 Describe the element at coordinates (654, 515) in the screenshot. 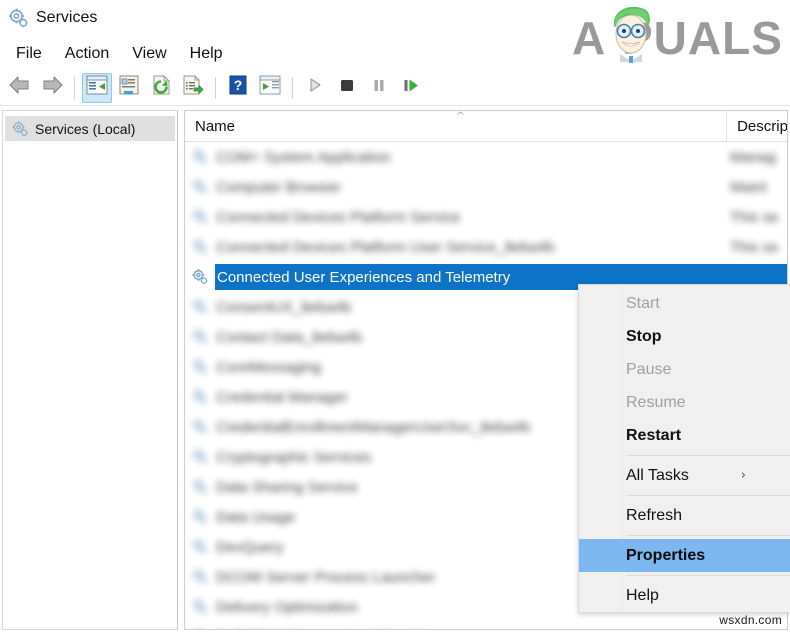

I see `context-menu-item-label: Refresh` at that location.